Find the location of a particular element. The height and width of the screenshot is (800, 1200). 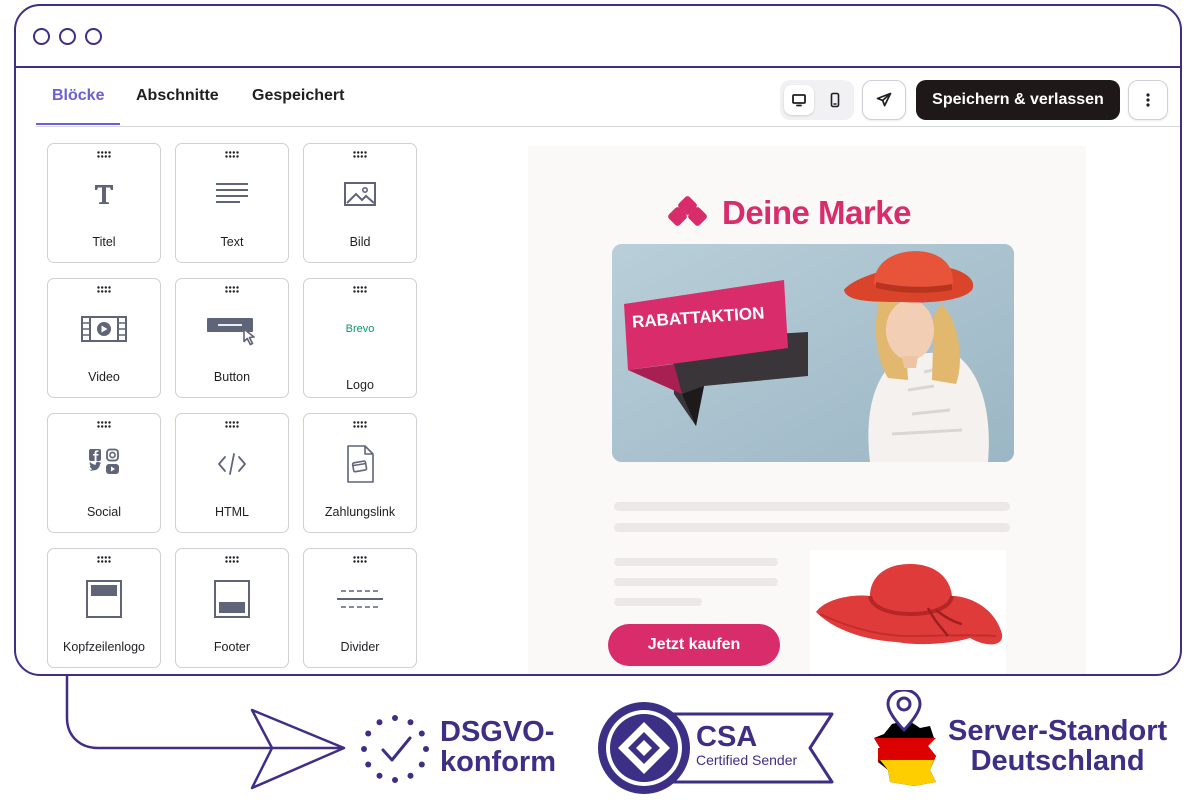

button-icon is located at coordinates (231, 332).